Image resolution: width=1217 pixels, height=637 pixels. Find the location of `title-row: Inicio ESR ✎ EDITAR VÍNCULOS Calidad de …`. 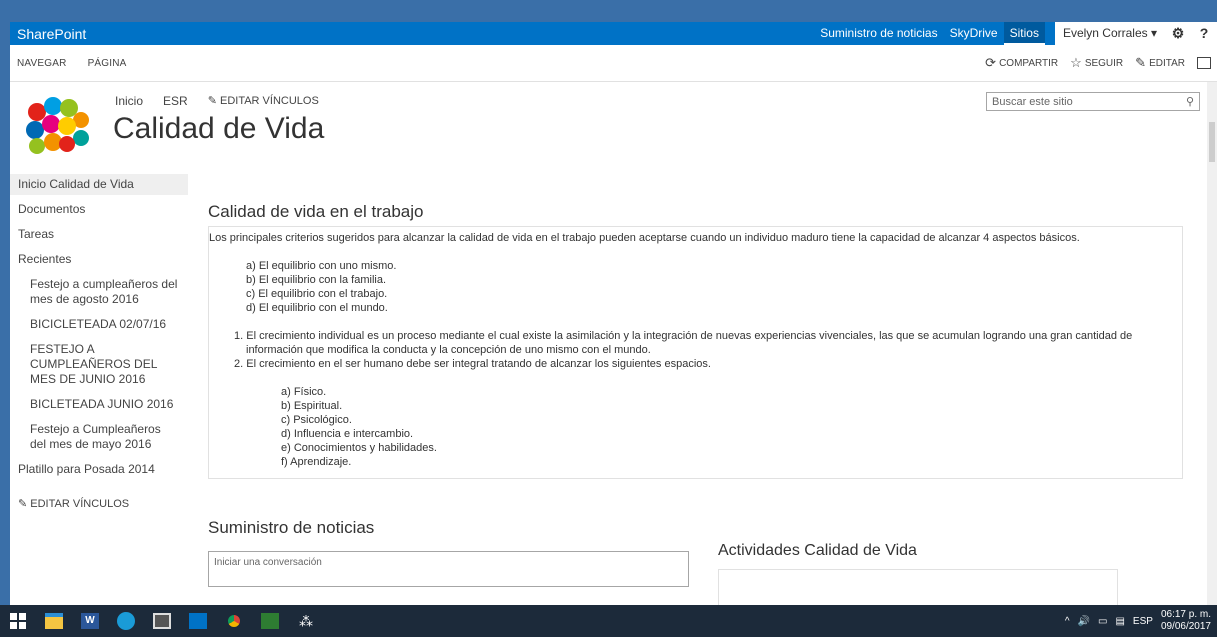

title-row: Inicio ESR ✎ EDITAR VÍNCULOS Calidad de … is located at coordinates (613, 128).